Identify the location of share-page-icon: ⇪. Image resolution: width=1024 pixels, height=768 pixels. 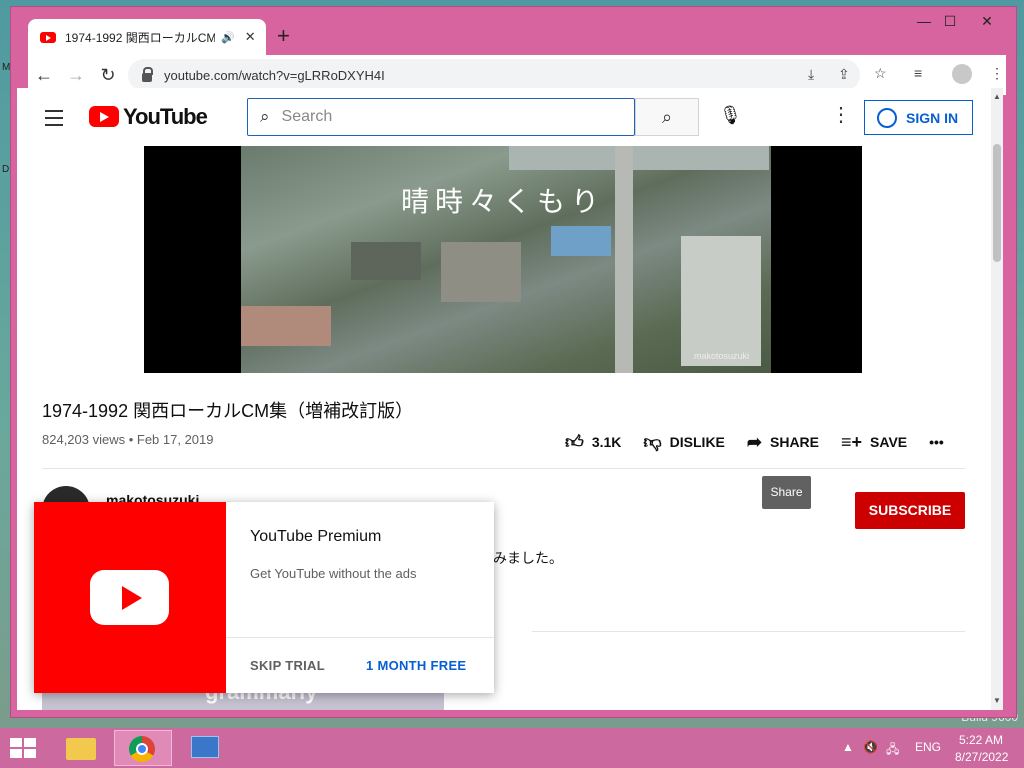
(844, 74).